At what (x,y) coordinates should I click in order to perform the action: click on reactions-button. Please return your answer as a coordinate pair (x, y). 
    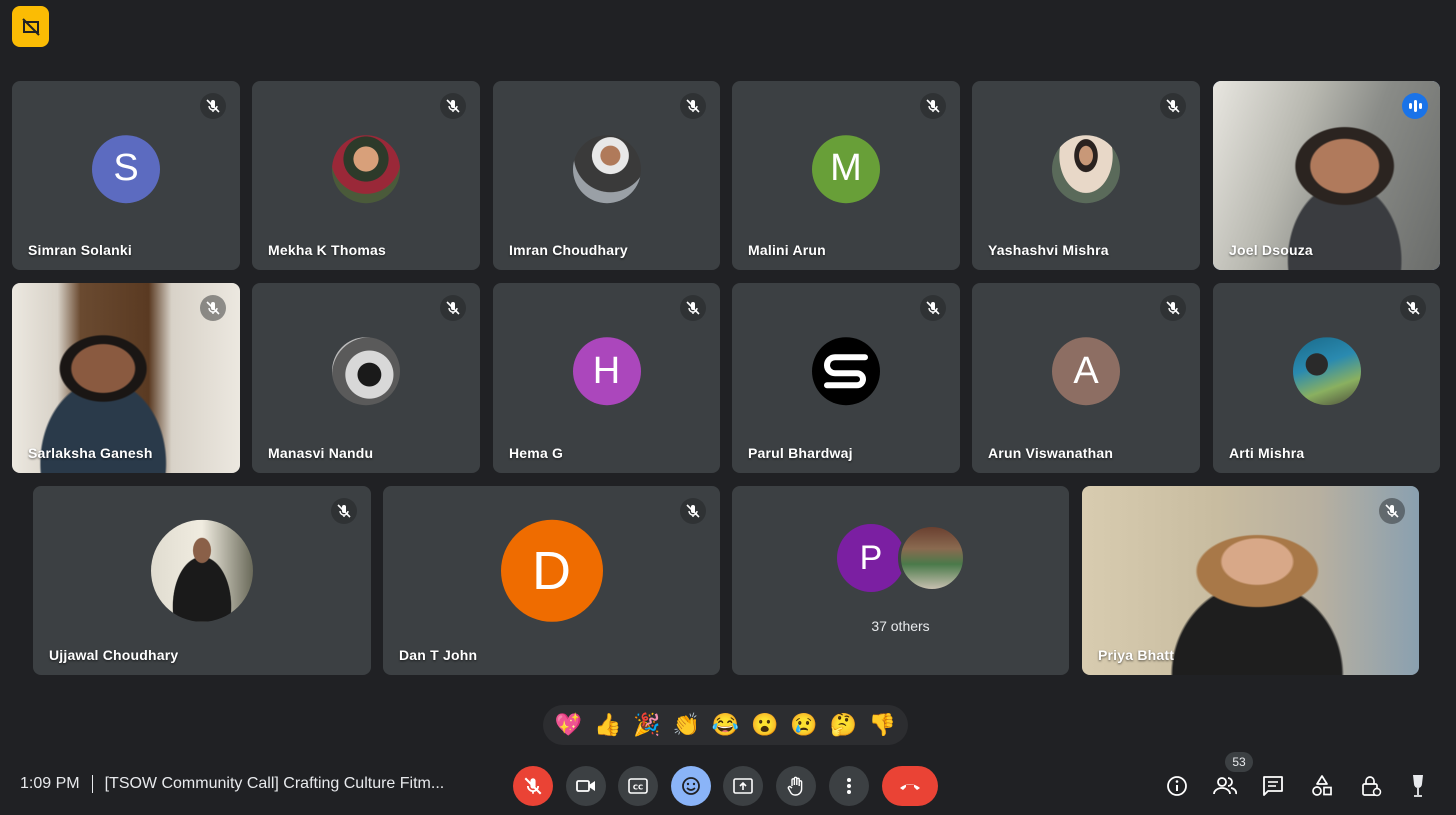
    Looking at the image, I should click on (691, 786).